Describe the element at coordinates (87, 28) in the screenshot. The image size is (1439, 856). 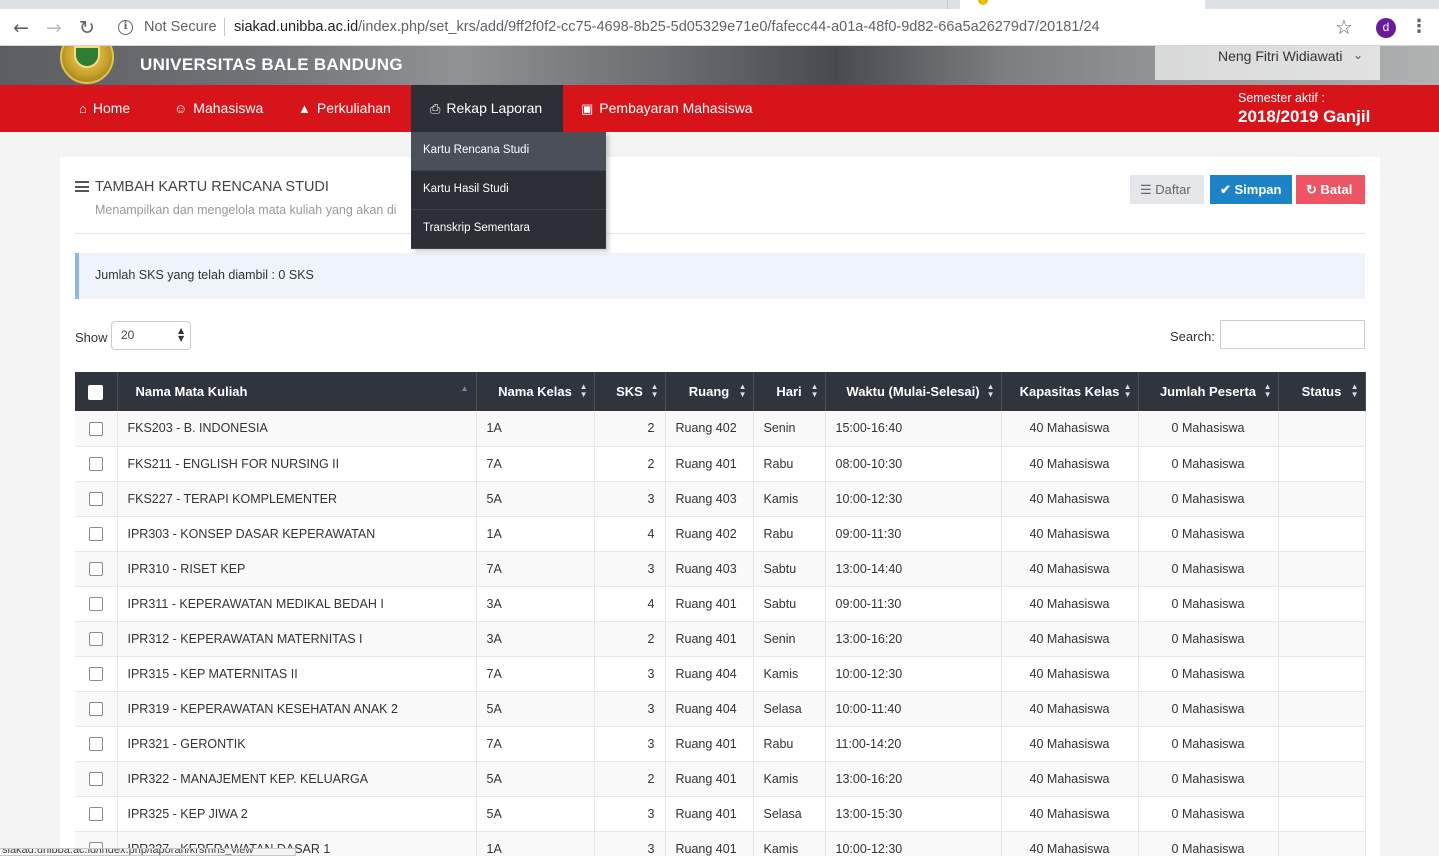
I see `reload-icon: ↻` at that location.